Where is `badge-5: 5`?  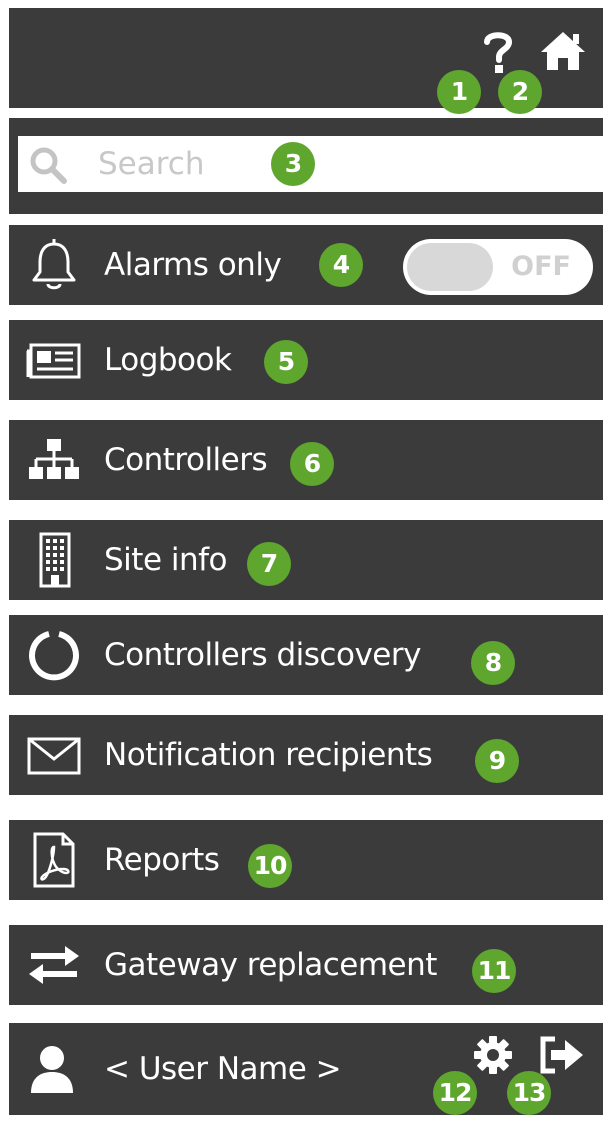
badge-5: 5 is located at coordinates (286, 362).